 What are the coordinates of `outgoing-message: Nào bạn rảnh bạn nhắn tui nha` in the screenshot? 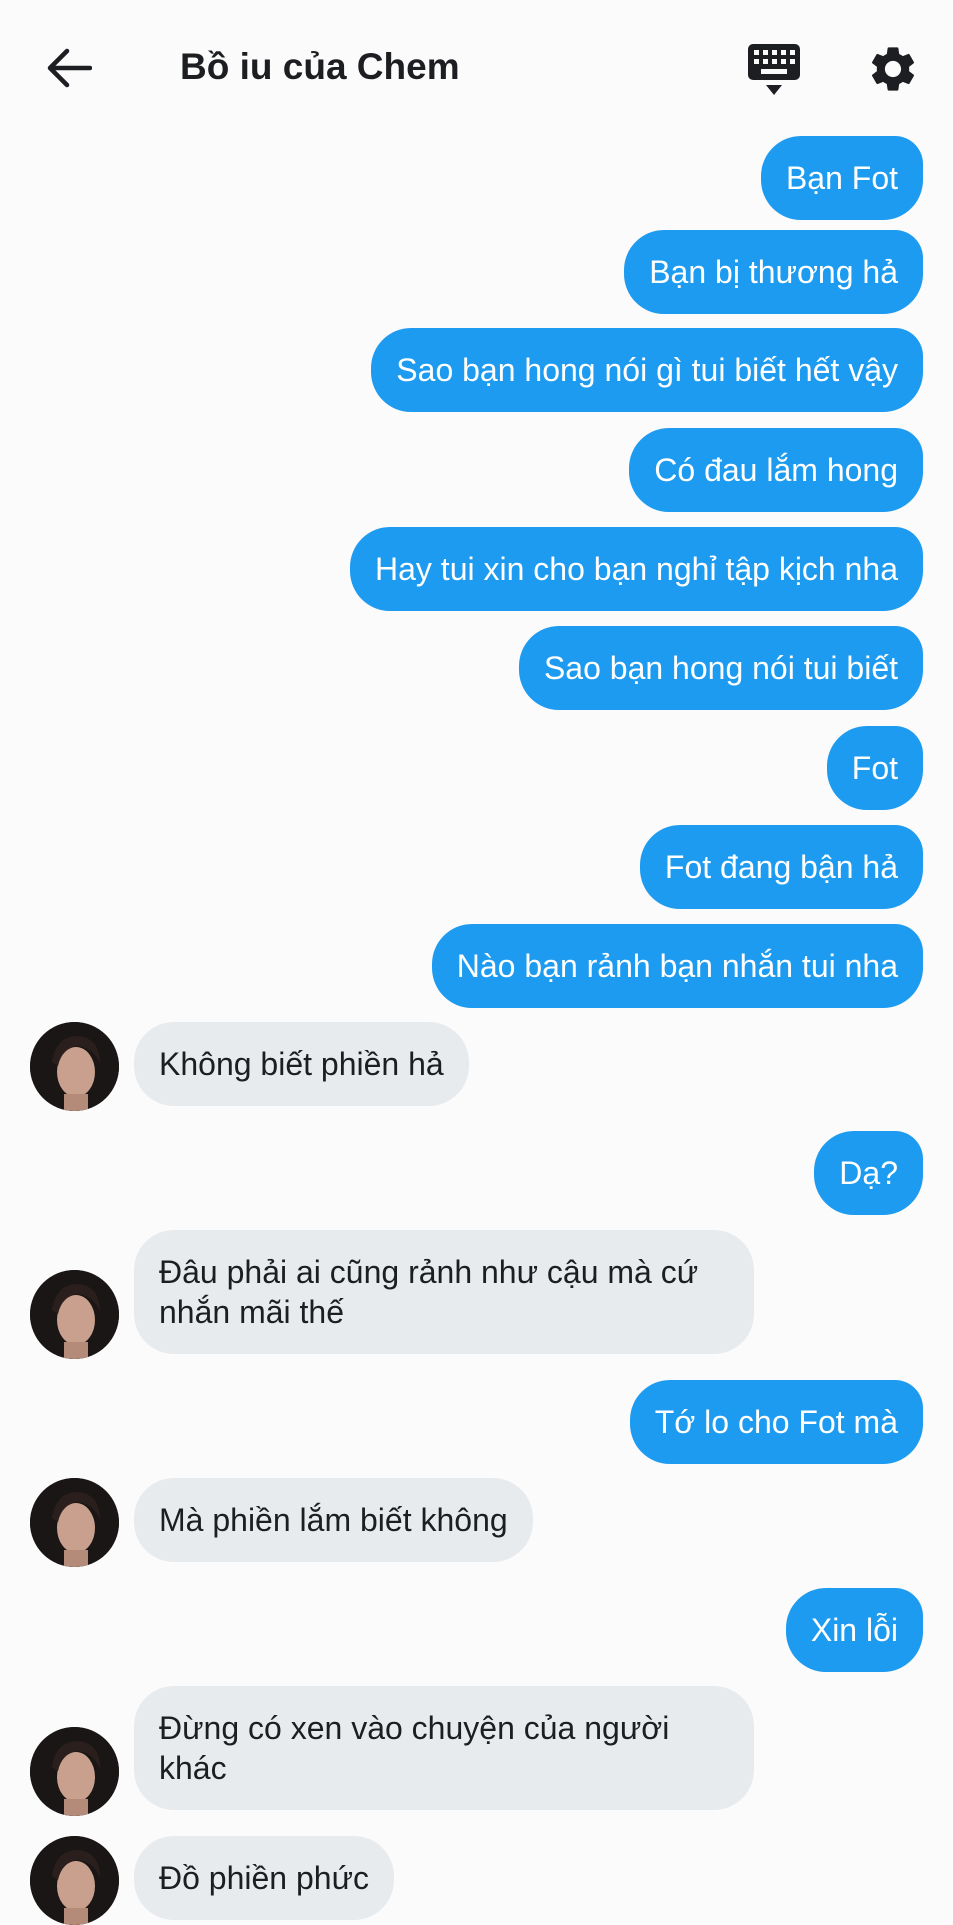 It's located at (677, 966).